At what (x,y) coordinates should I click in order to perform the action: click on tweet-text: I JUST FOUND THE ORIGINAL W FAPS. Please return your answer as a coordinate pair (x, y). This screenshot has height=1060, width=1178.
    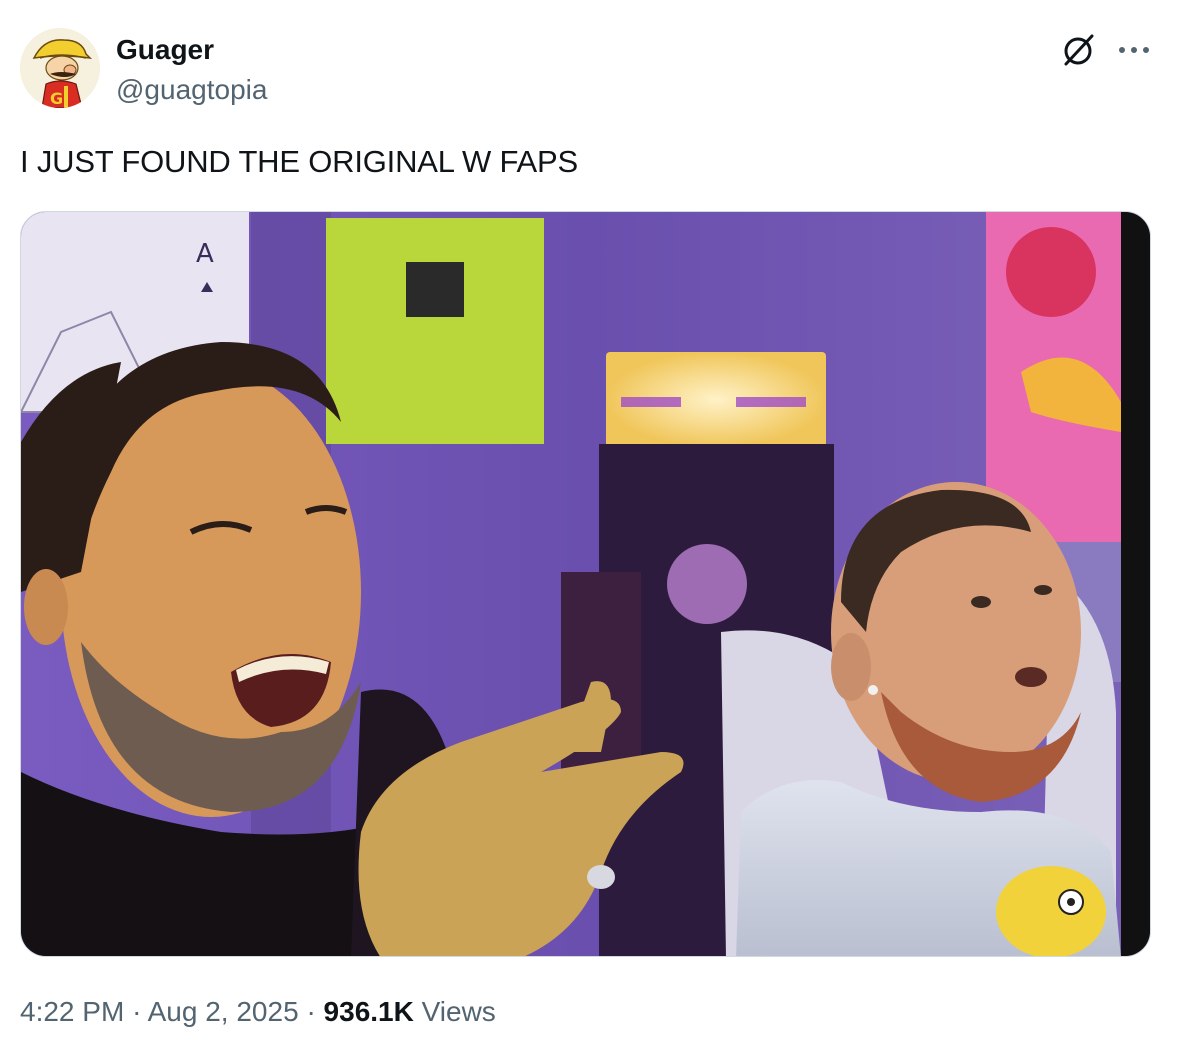
    Looking at the image, I should click on (299, 161).